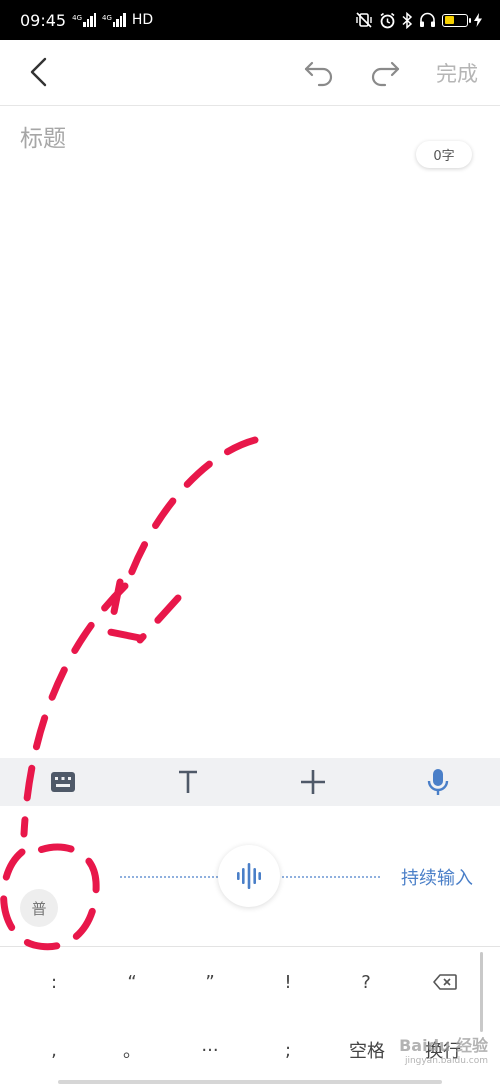  Describe the element at coordinates (250, 1082) in the screenshot. I see `home-indicator` at that location.